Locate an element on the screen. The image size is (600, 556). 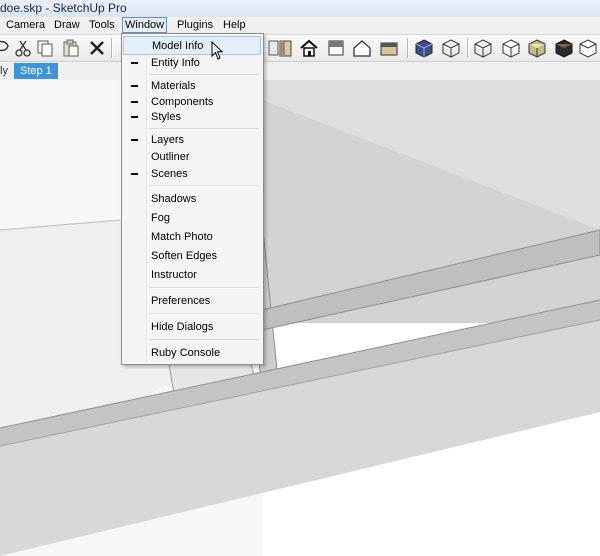
hidden-line-cube-icon is located at coordinates (483, 48).